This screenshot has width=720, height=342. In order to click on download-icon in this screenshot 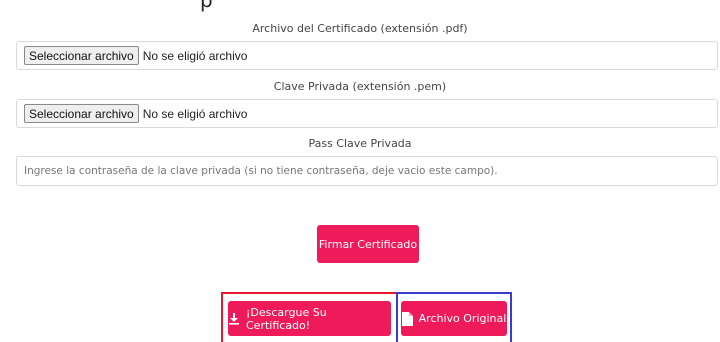, I will do `click(234, 318)`.